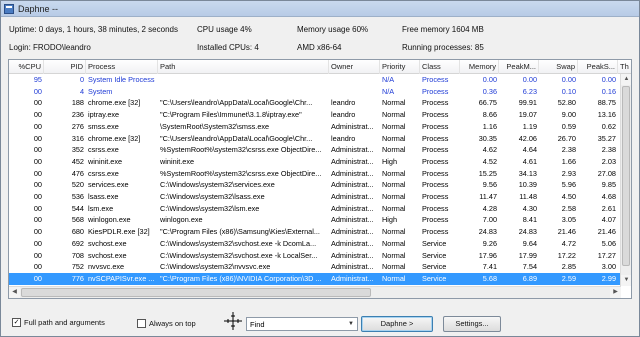 This screenshot has height=337, width=640. Describe the element at coordinates (104, 115) in the screenshot. I see `cell-process: iptray.exe` at that location.